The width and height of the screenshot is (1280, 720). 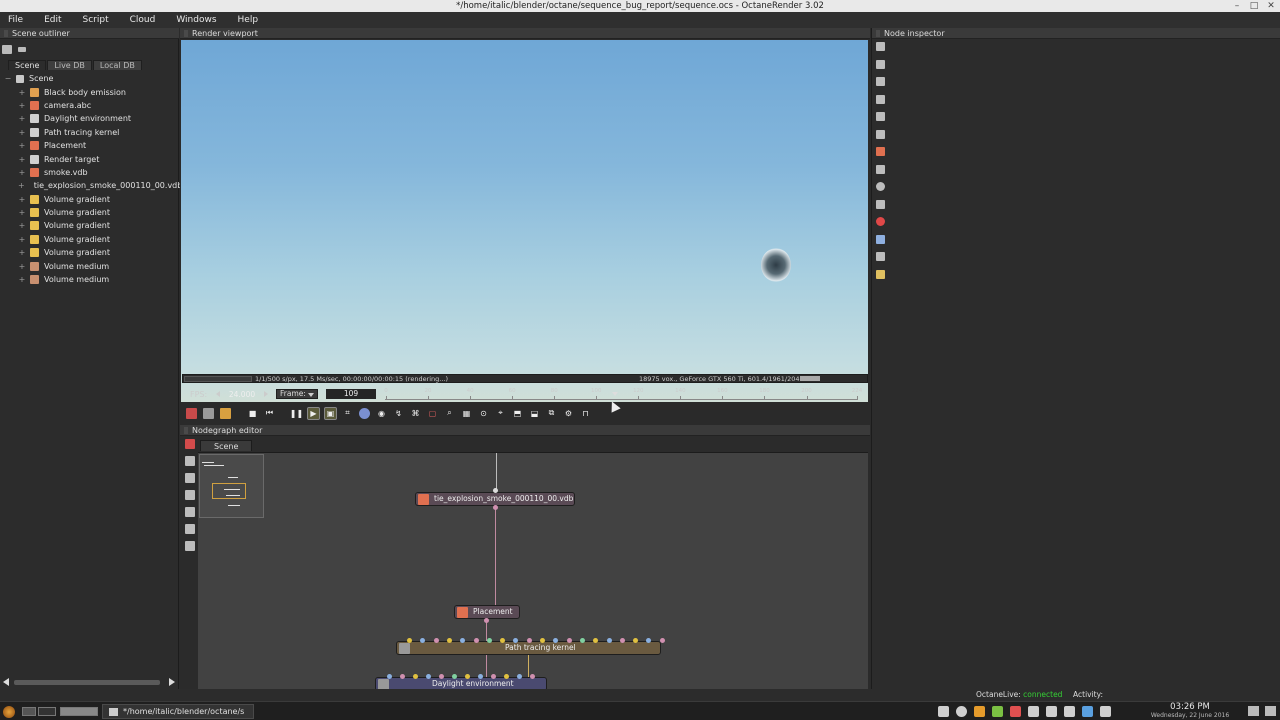 What do you see at coordinates (266, 394) in the screenshot?
I see `fps-increase-icon` at bounding box center [266, 394].